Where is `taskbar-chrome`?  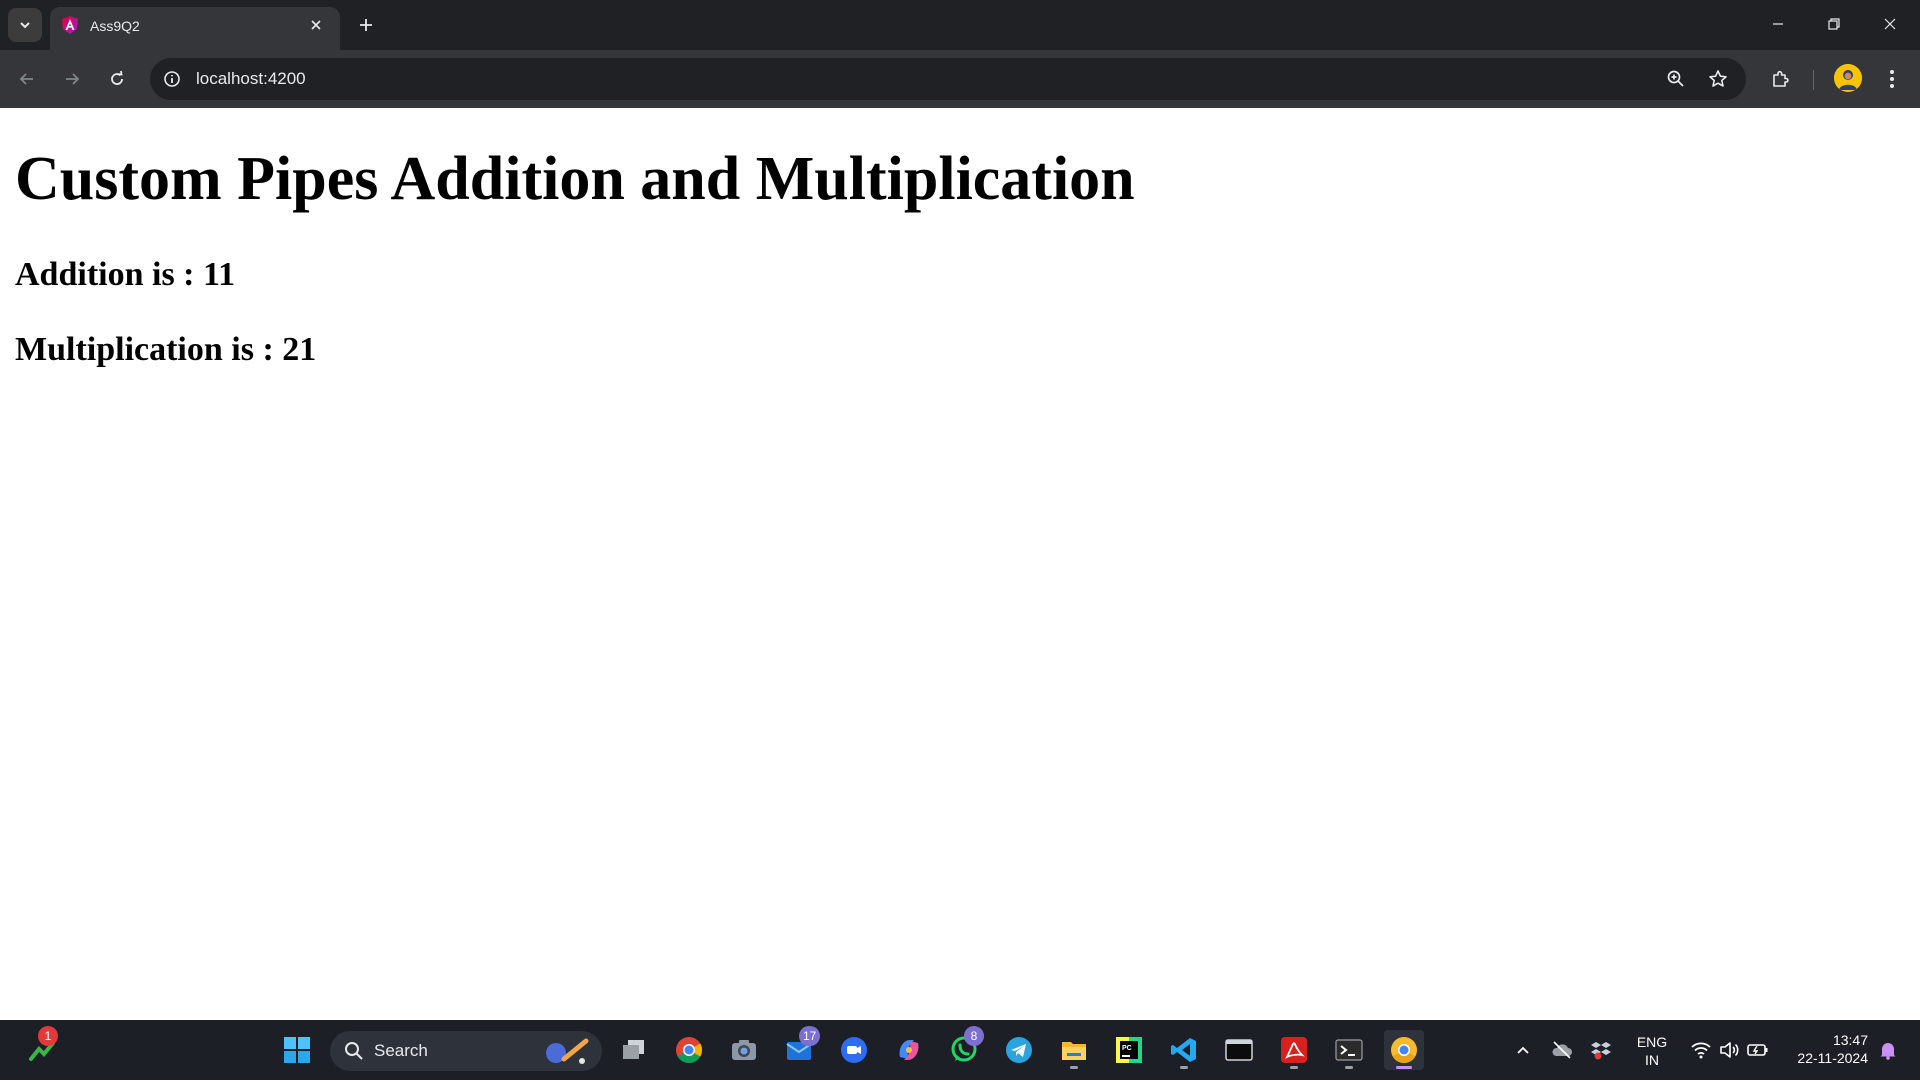 taskbar-chrome is located at coordinates (689, 1050).